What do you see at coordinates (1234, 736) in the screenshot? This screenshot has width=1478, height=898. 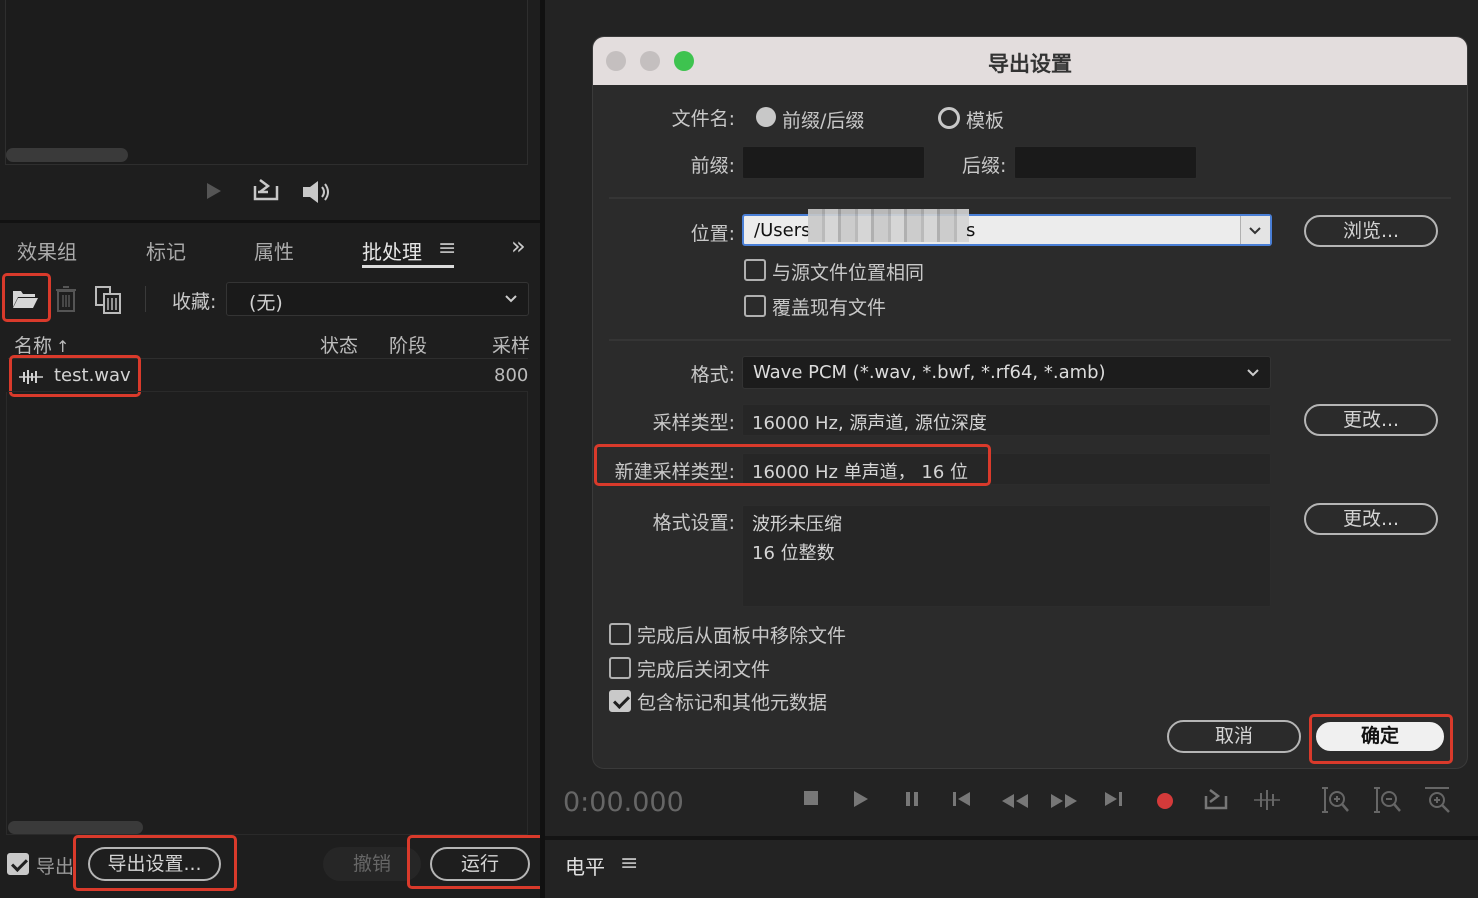 I see `cancel-button: 取消` at bounding box center [1234, 736].